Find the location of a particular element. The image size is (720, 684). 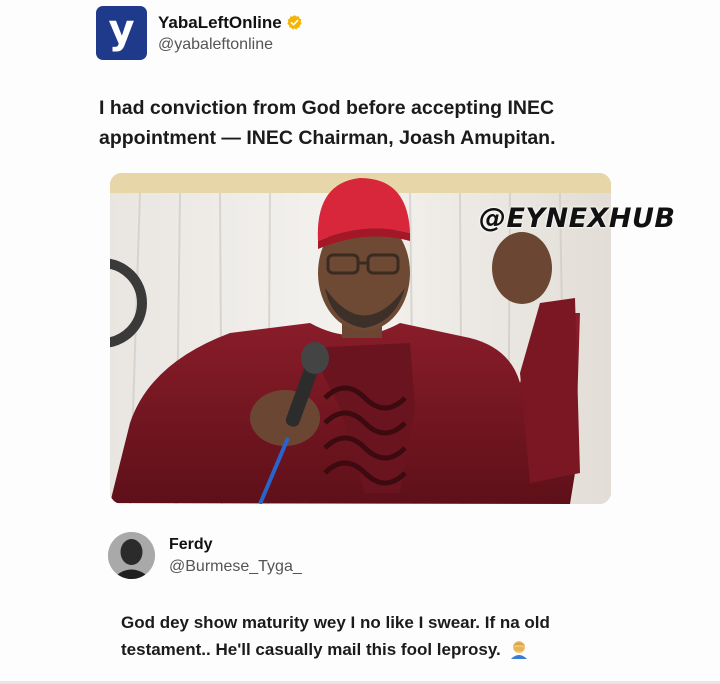

display-name-row: YabaLeftOnline is located at coordinates (230, 23).